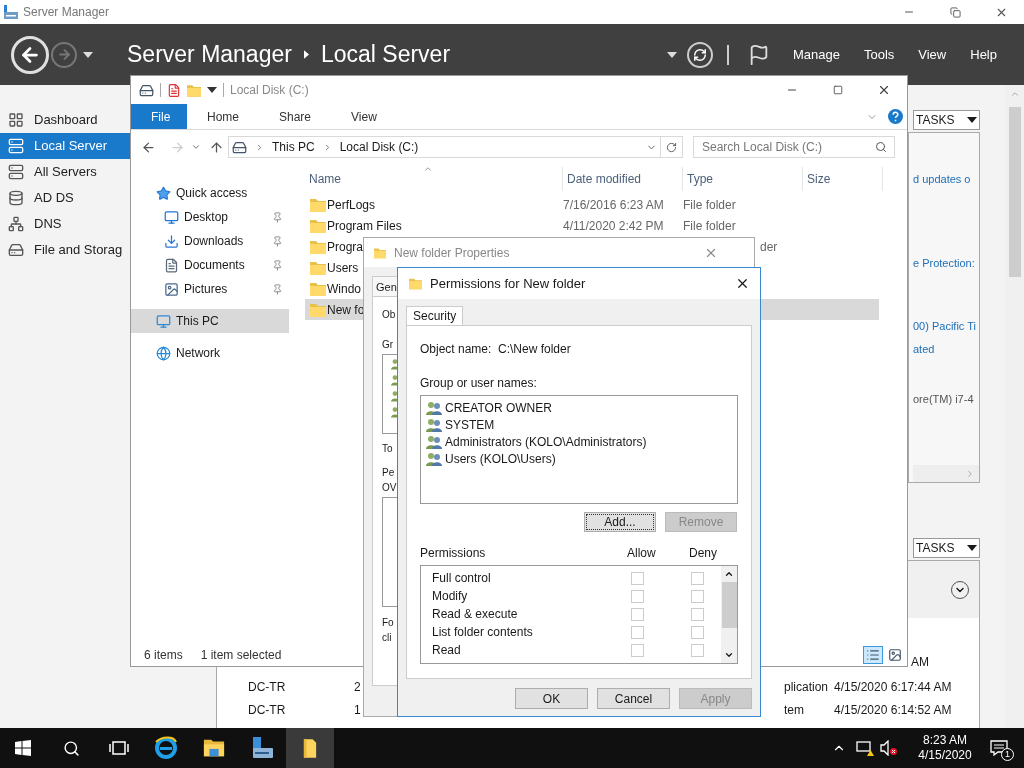 The height and width of the screenshot is (768, 1024). I want to click on label-fragment: OV, so click(389, 488).